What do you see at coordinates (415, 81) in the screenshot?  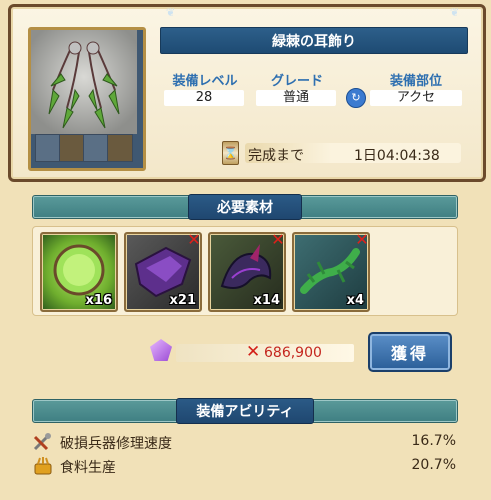 I see `slot-label: 装備部位` at bounding box center [415, 81].